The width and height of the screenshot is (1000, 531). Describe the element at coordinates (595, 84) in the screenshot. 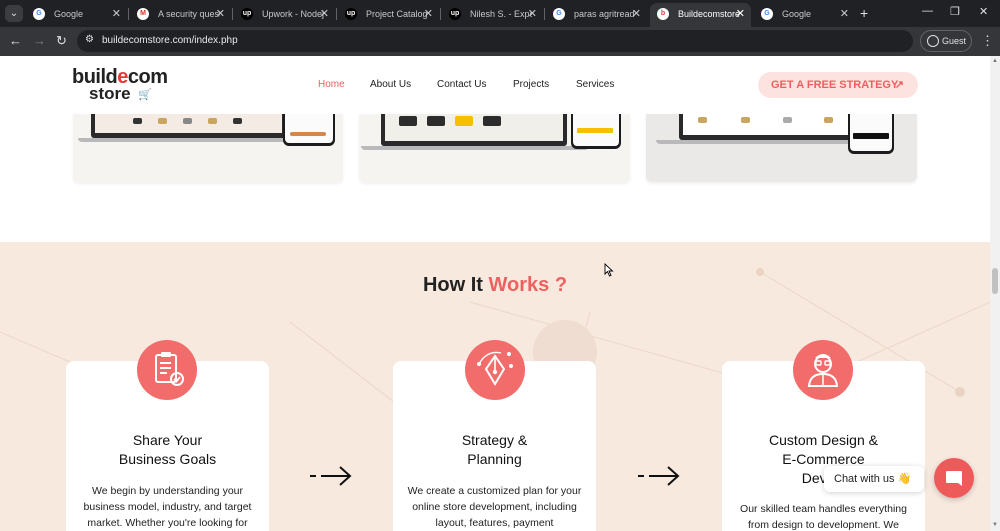

I see `nav-services: Services` at that location.